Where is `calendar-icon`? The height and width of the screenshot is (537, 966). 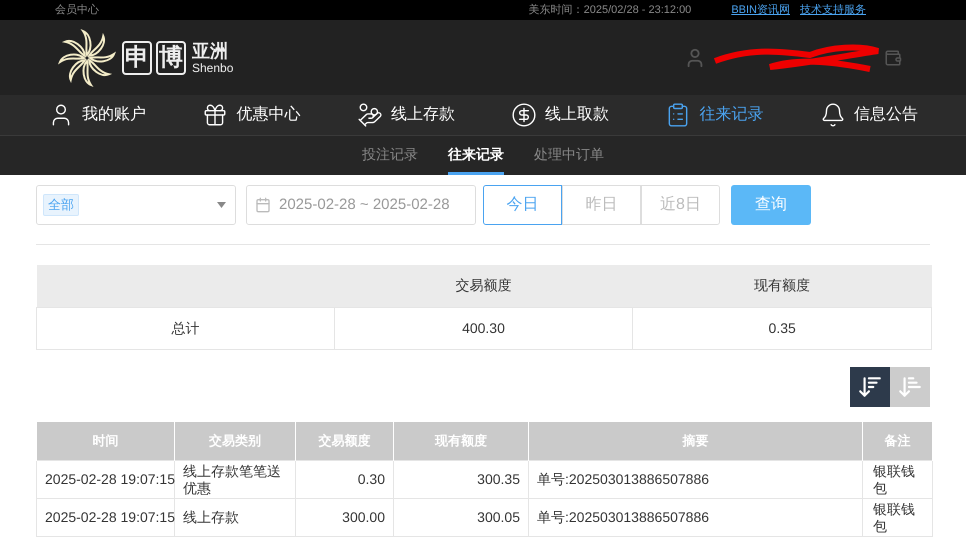
calendar-icon is located at coordinates (263, 205).